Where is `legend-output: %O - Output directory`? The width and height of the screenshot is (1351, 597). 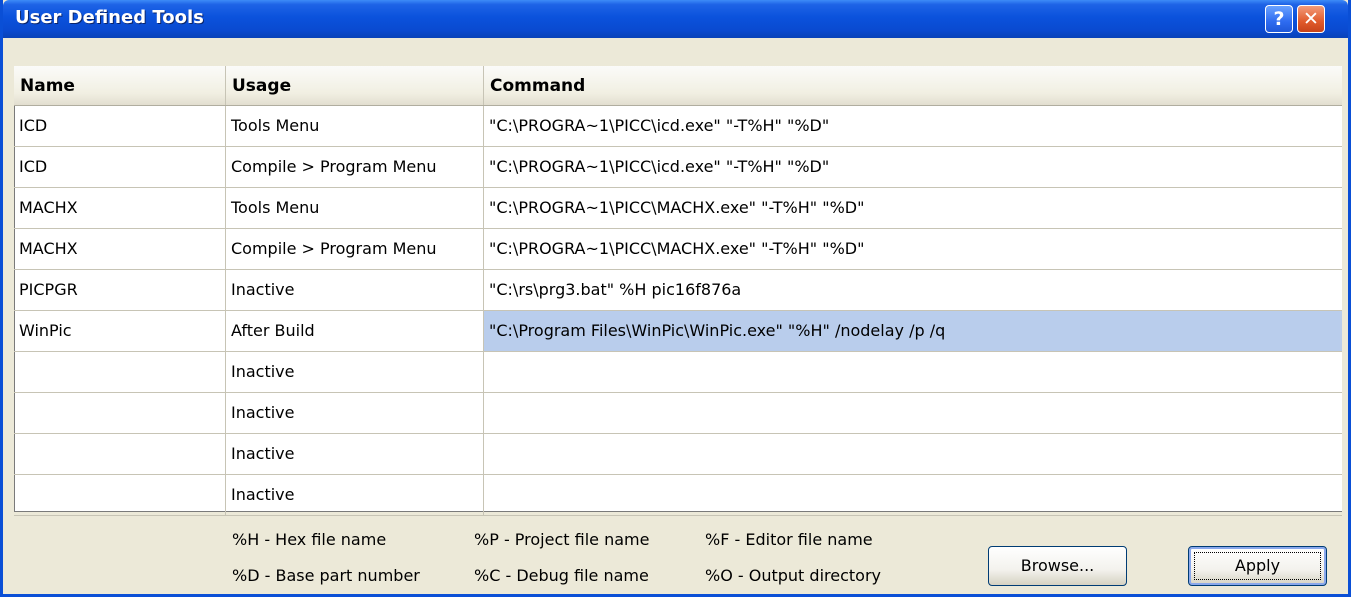
legend-output: %O - Output directory is located at coordinates (793, 575).